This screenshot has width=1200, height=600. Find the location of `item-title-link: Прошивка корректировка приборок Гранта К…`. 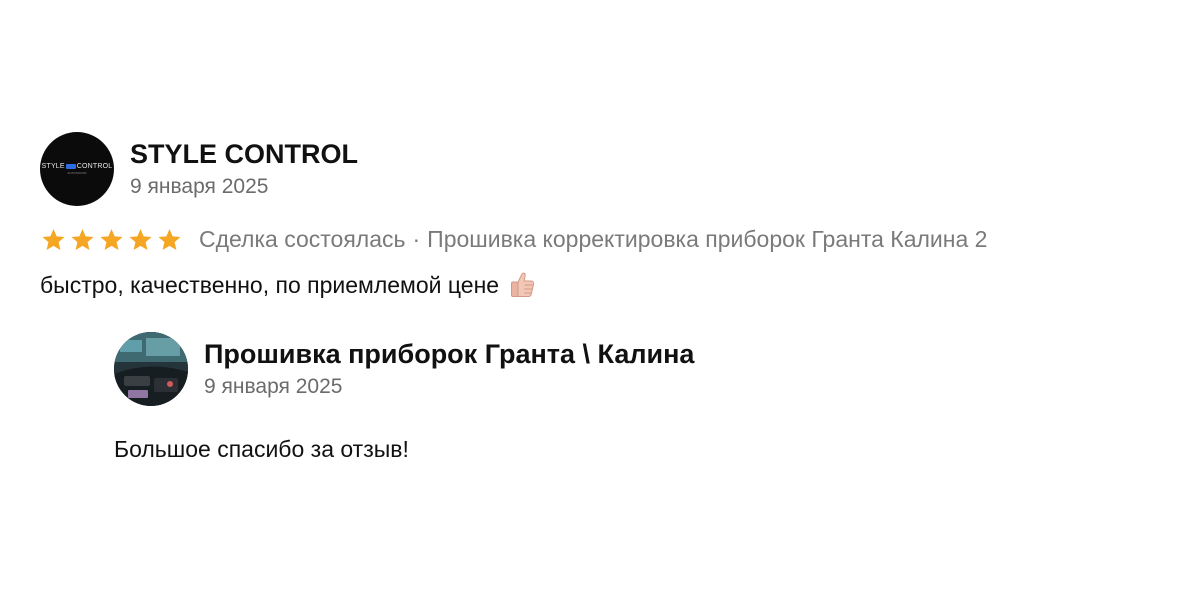

item-title-link: Прошивка корректировка приборок Гранта К… is located at coordinates (707, 239).